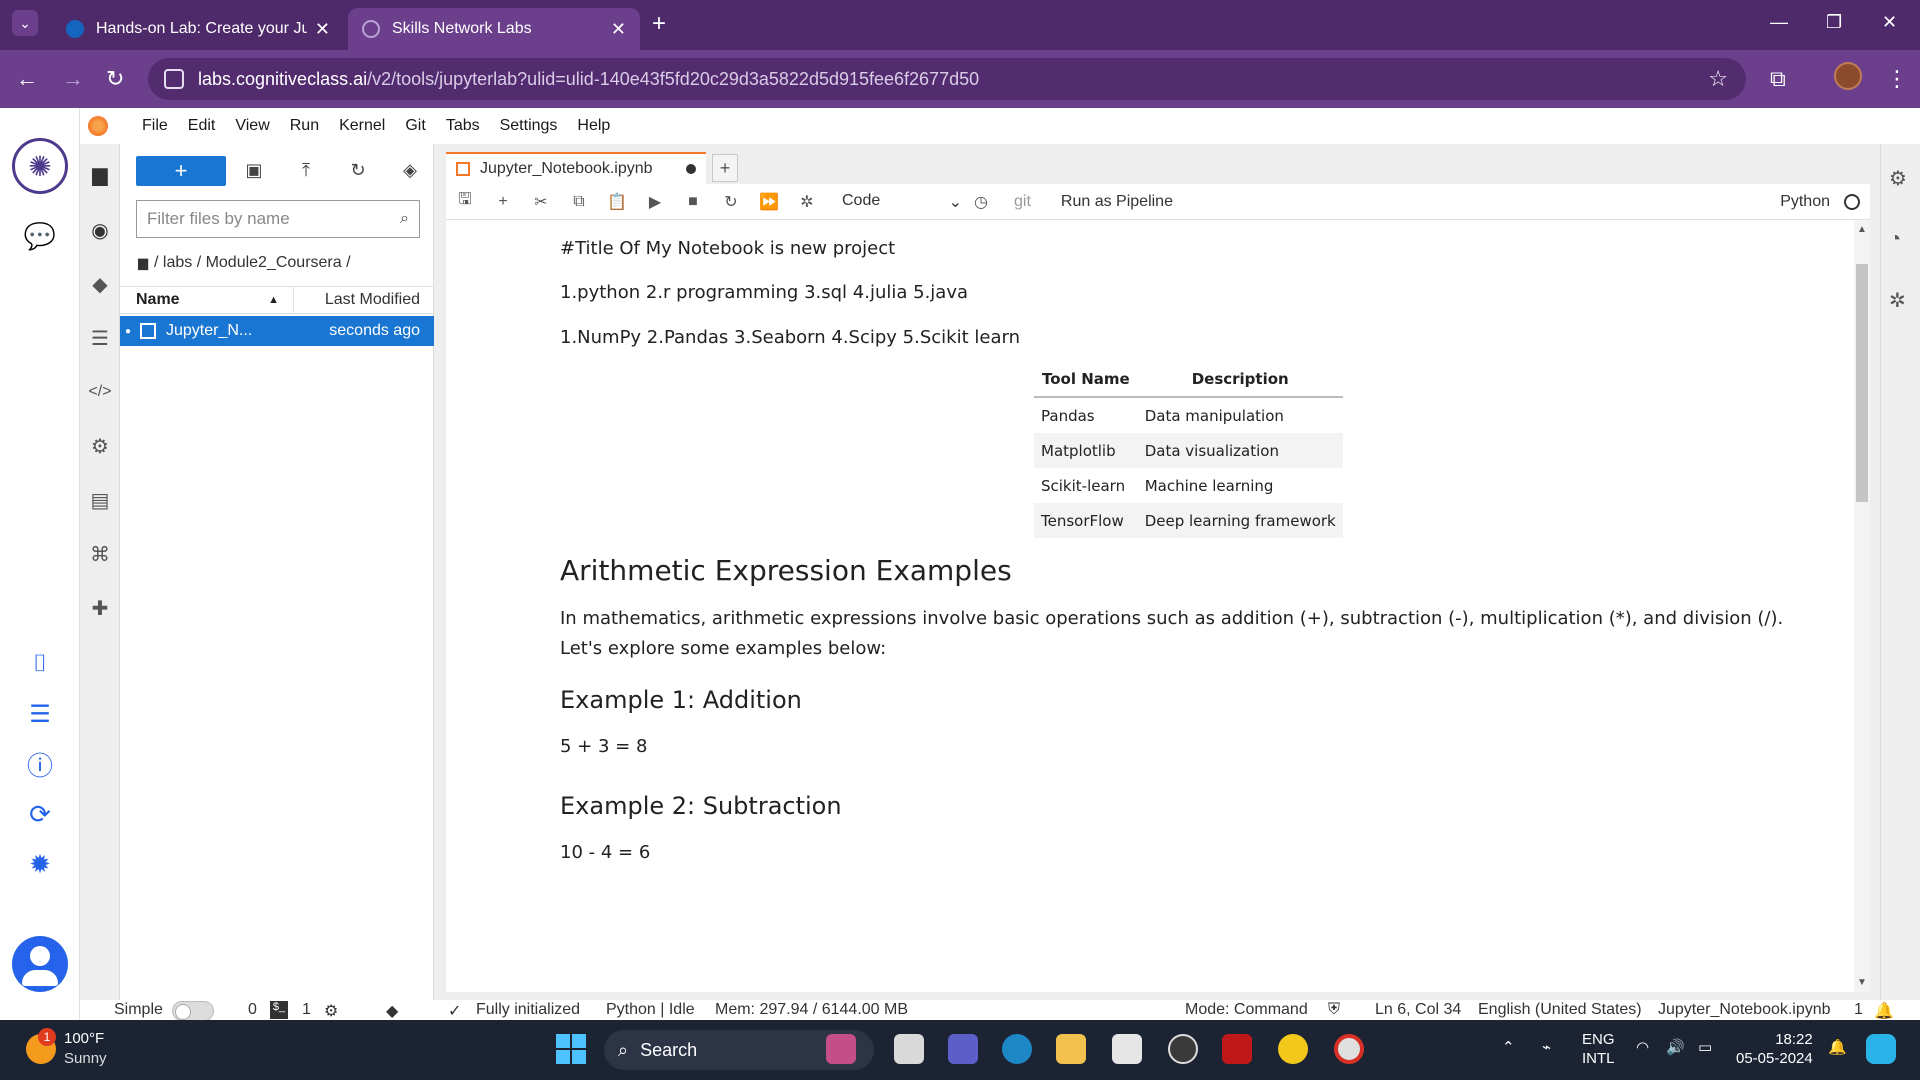 The image size is (1920, 1080). What do you see at coordinates (84, 1038) in the screenshot?
I see `weather-temperature: 100°F` at bounding box center [84, 1038].